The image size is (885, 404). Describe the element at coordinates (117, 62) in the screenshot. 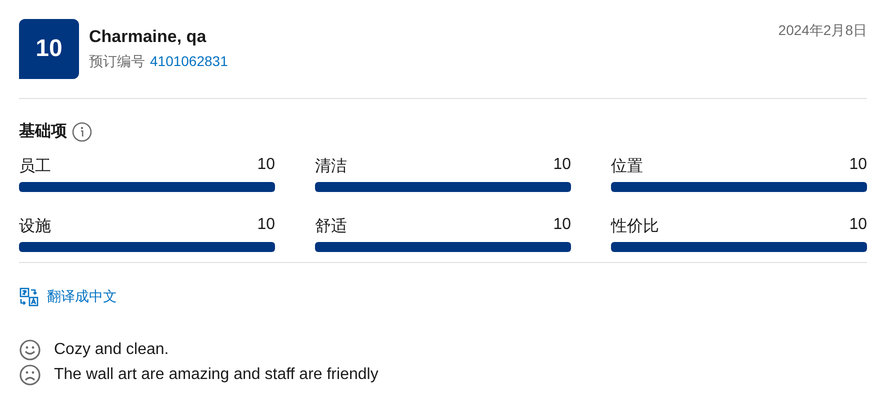

I see `booking-label: 预订编号` at that location.